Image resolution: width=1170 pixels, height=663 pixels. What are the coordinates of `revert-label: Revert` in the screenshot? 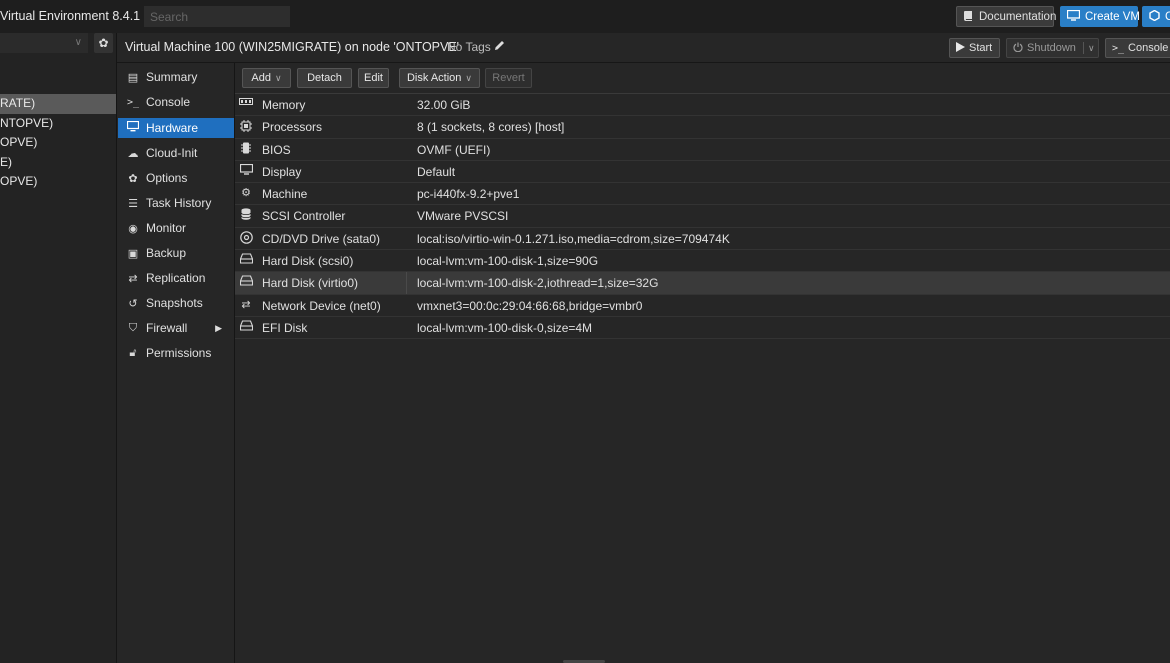 It's located at (508, 78).